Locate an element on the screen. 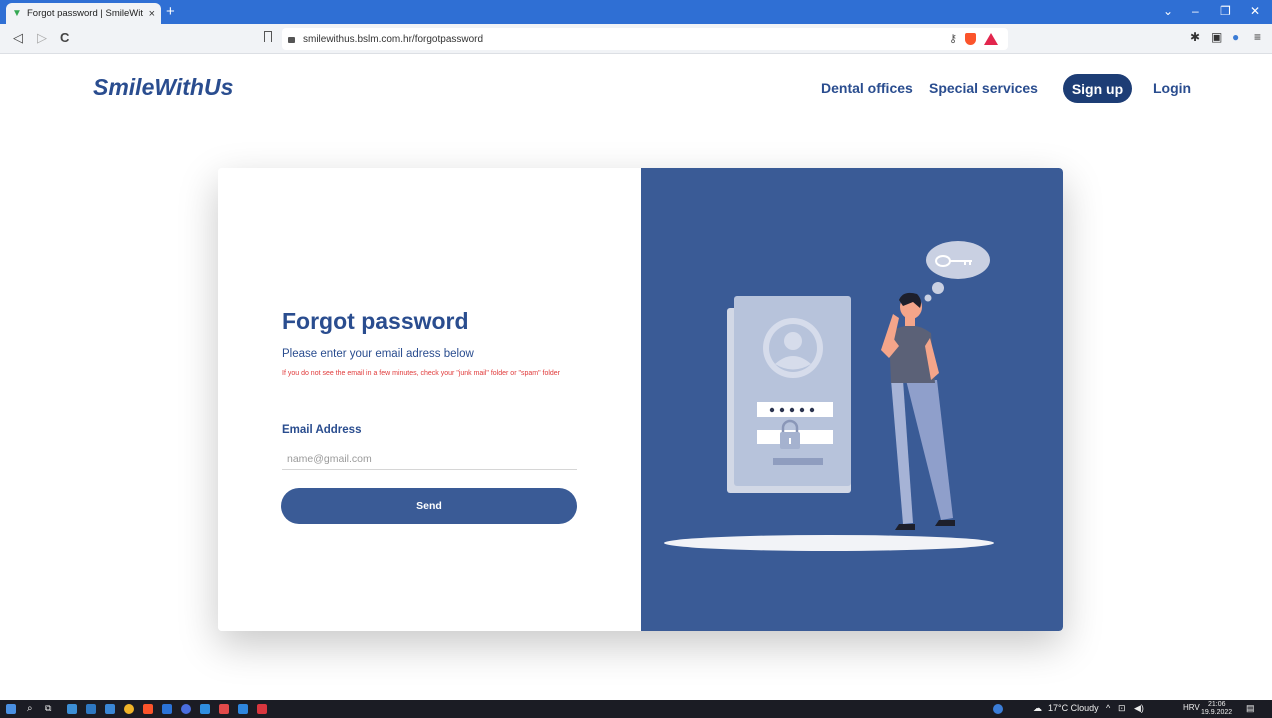  help-icon is located at coordinates (998, 709).